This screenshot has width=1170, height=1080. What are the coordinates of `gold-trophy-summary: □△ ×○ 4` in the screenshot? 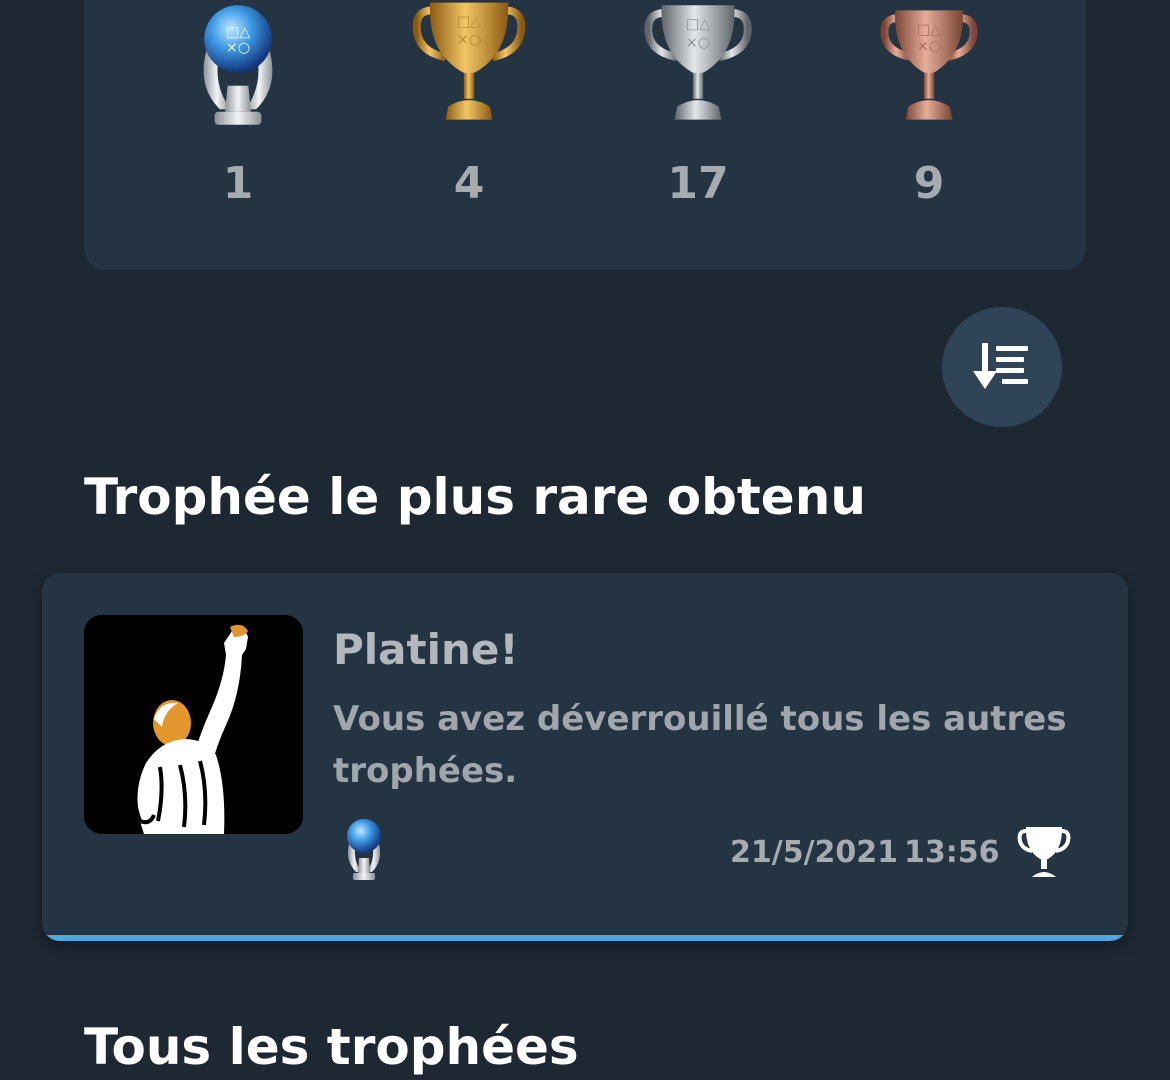 It's located at (469, 125).